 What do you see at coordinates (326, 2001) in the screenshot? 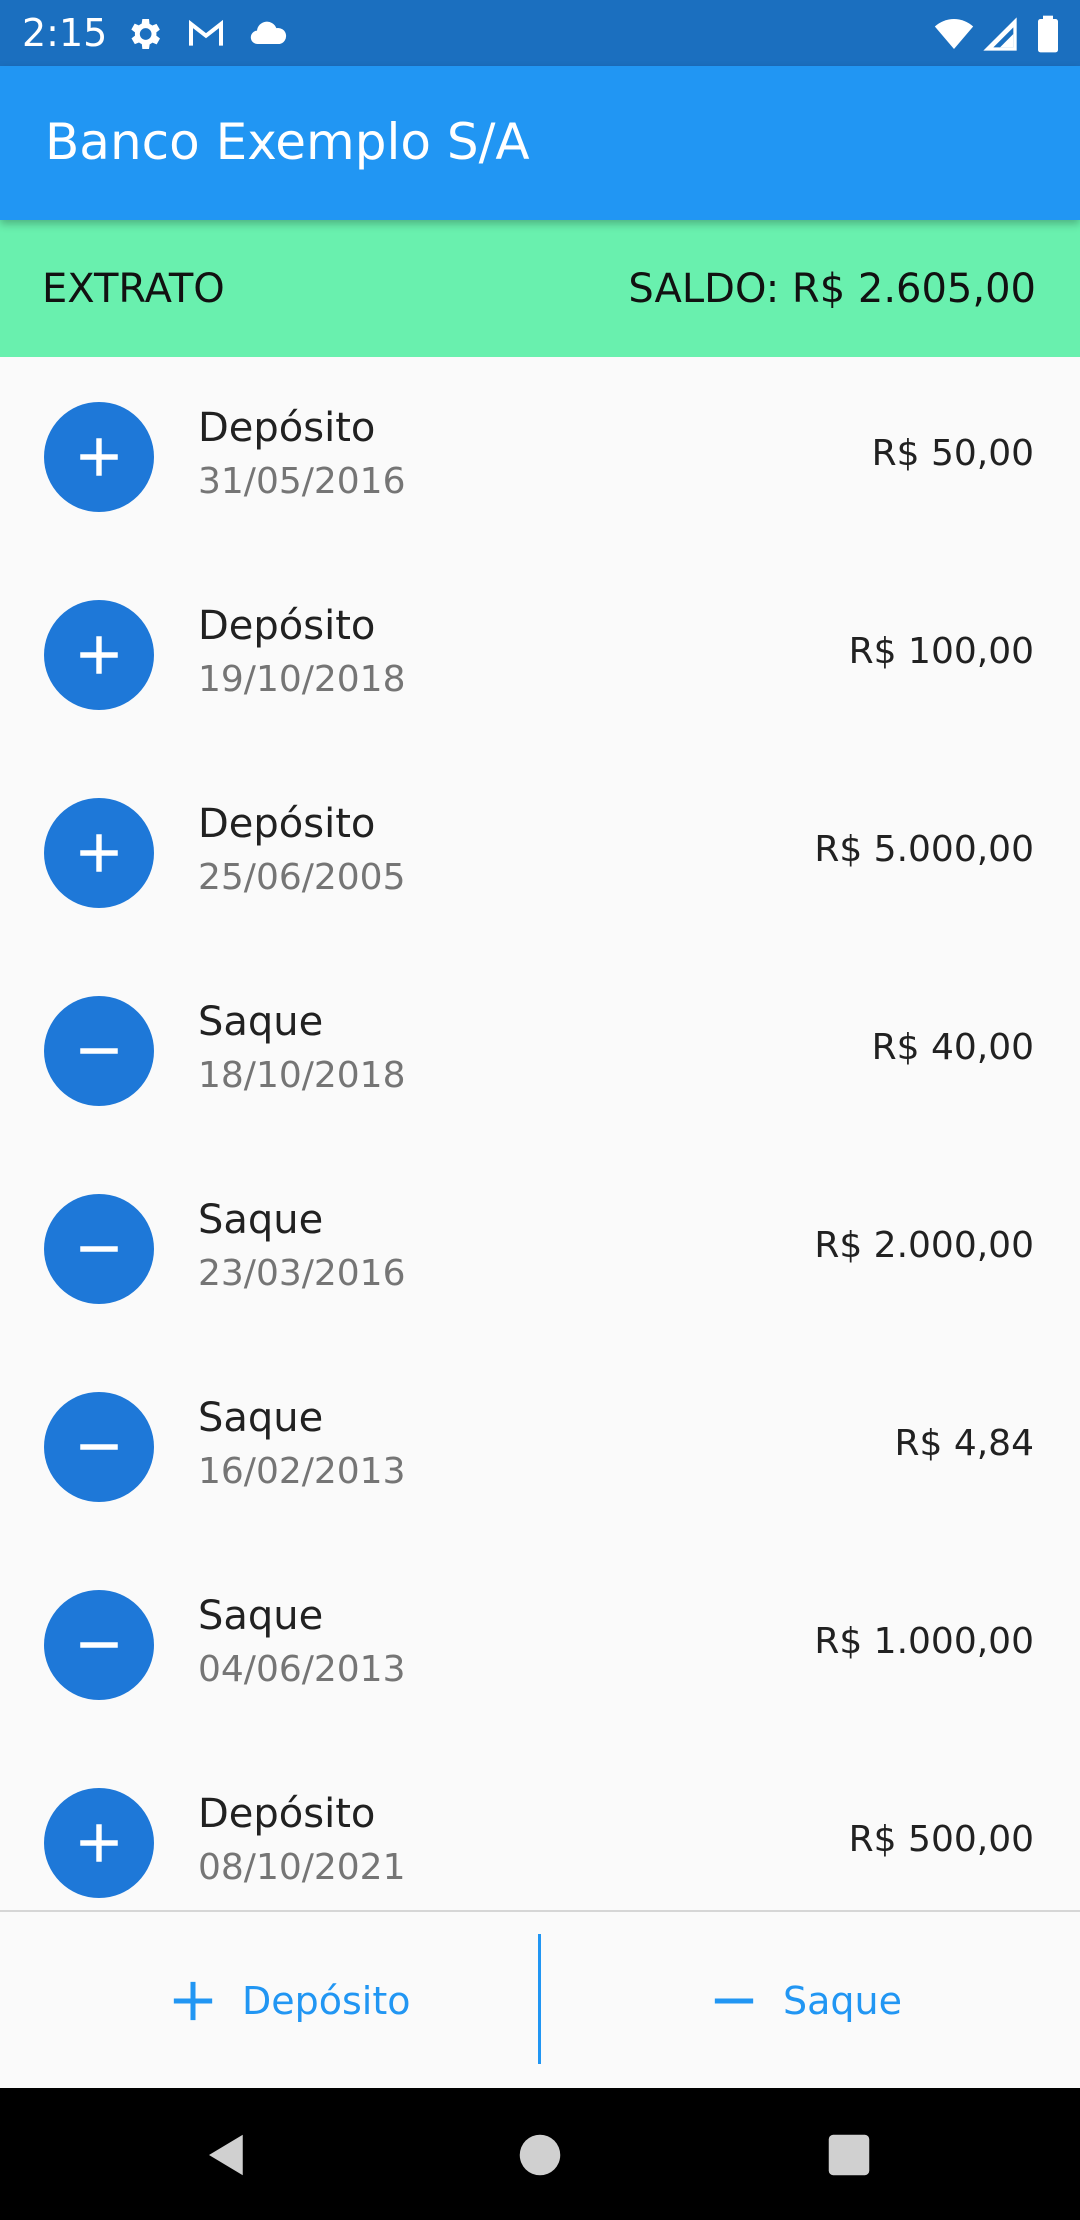
I see `deposit-button-label: Depósito` at bounding box center [326, 2001].